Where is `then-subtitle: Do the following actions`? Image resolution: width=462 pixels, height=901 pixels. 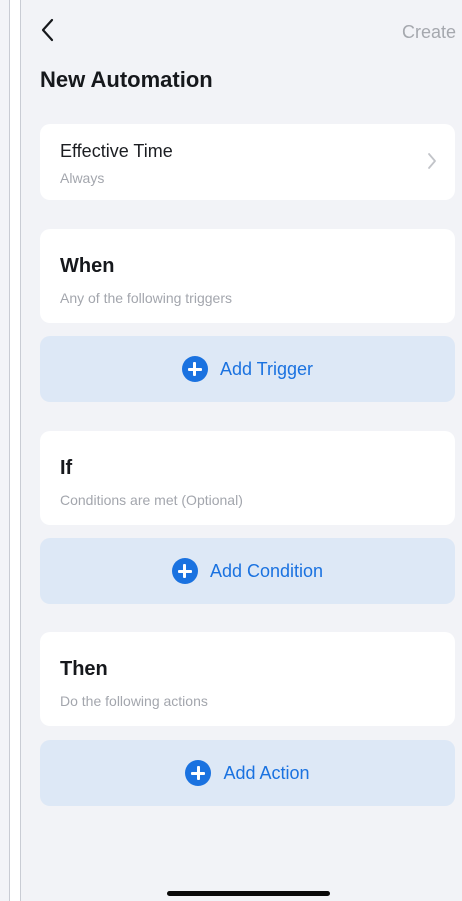
then-subtitle: Do the following actions is located at coordinates (134, 701).